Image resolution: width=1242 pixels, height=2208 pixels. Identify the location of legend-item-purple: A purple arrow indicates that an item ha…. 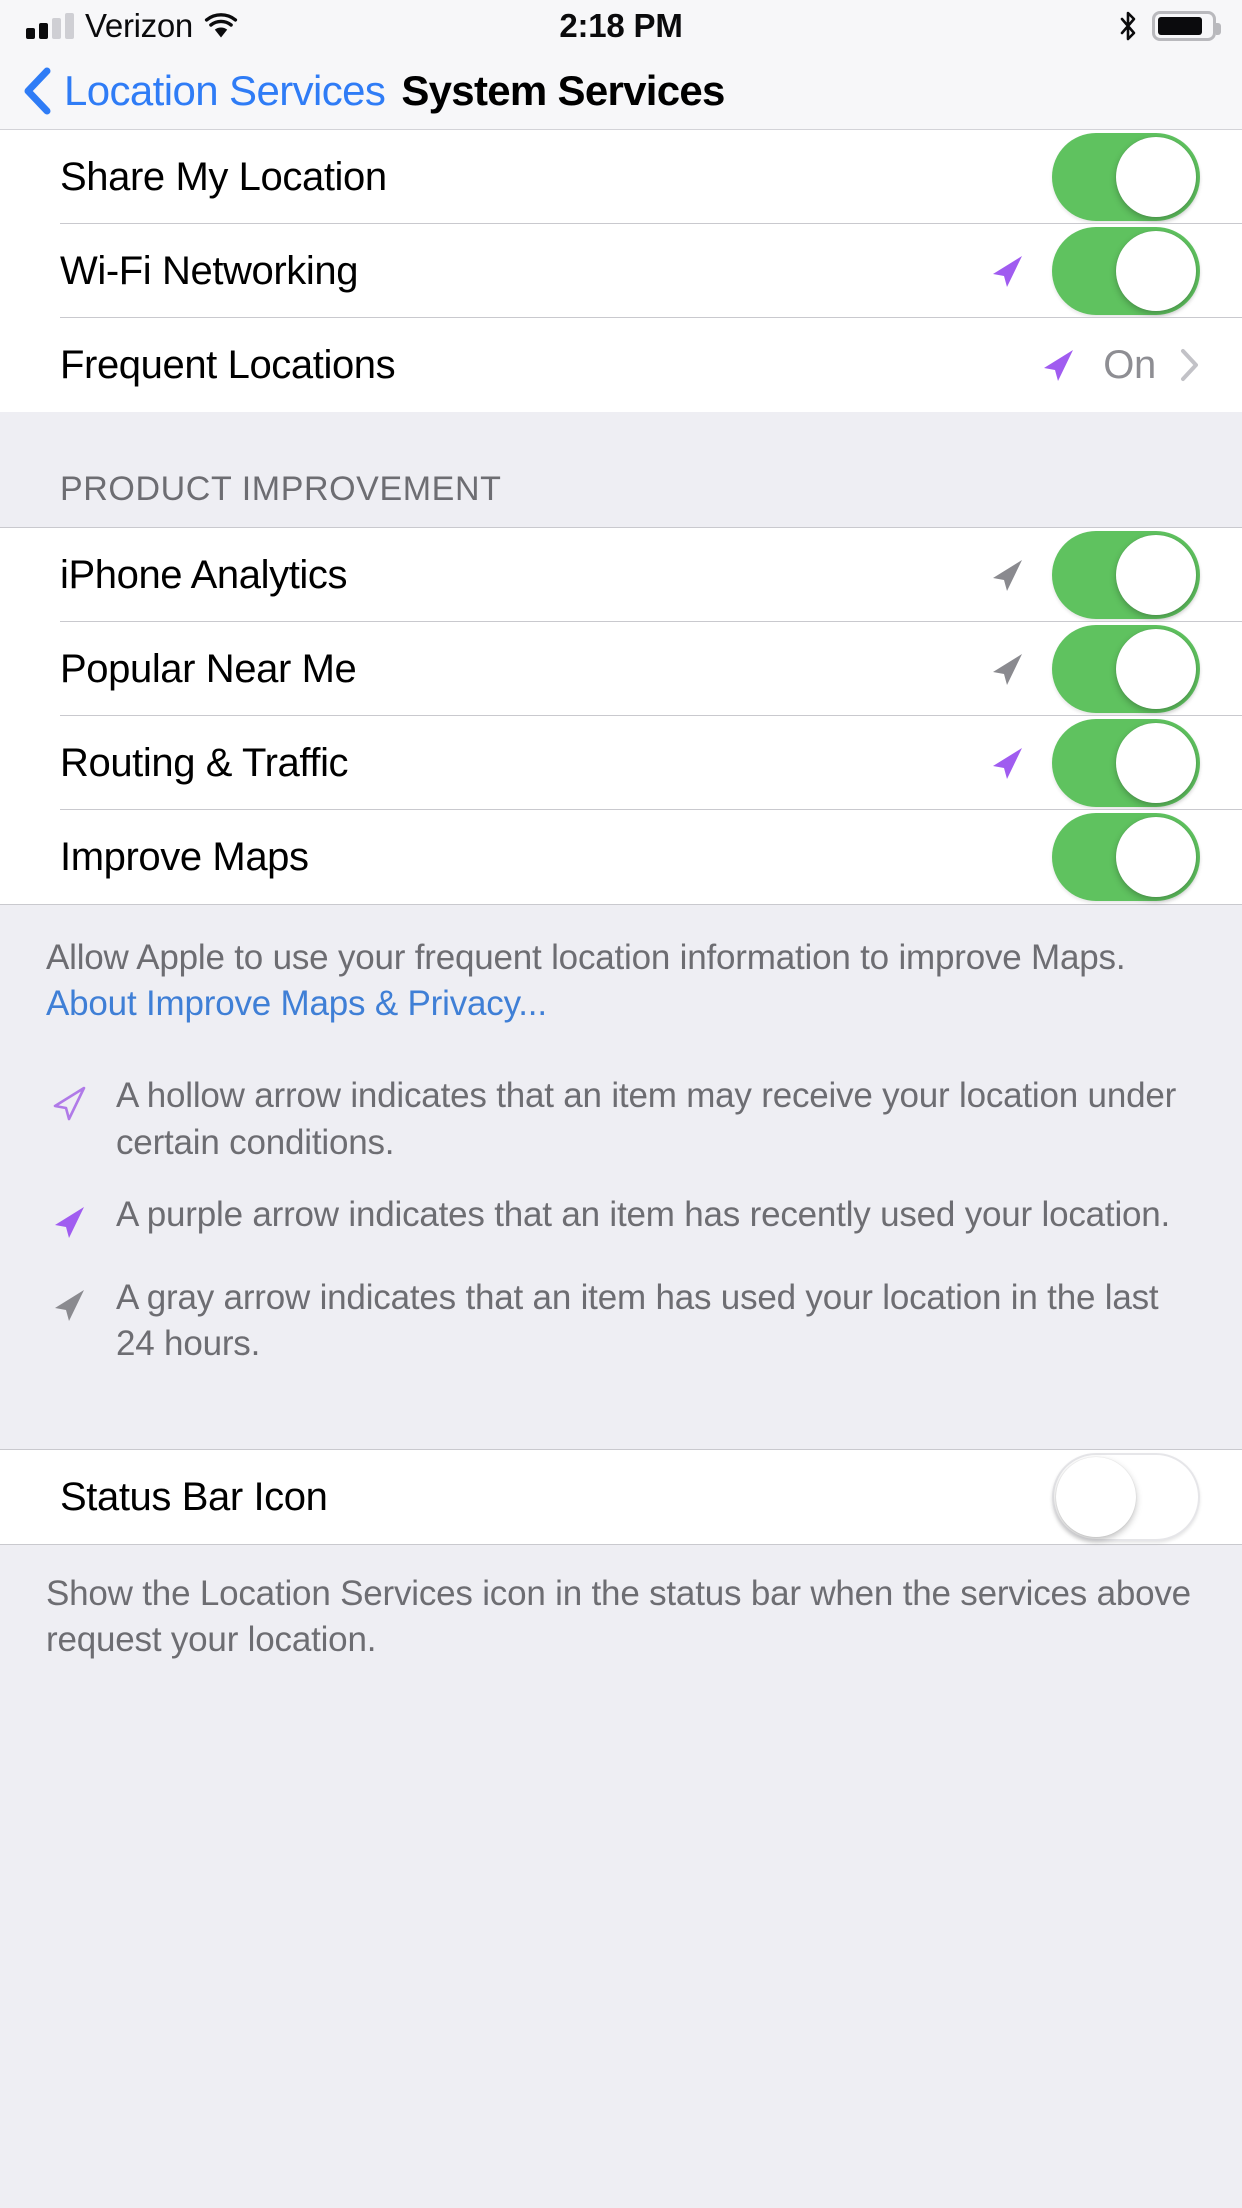
(621, 1220).